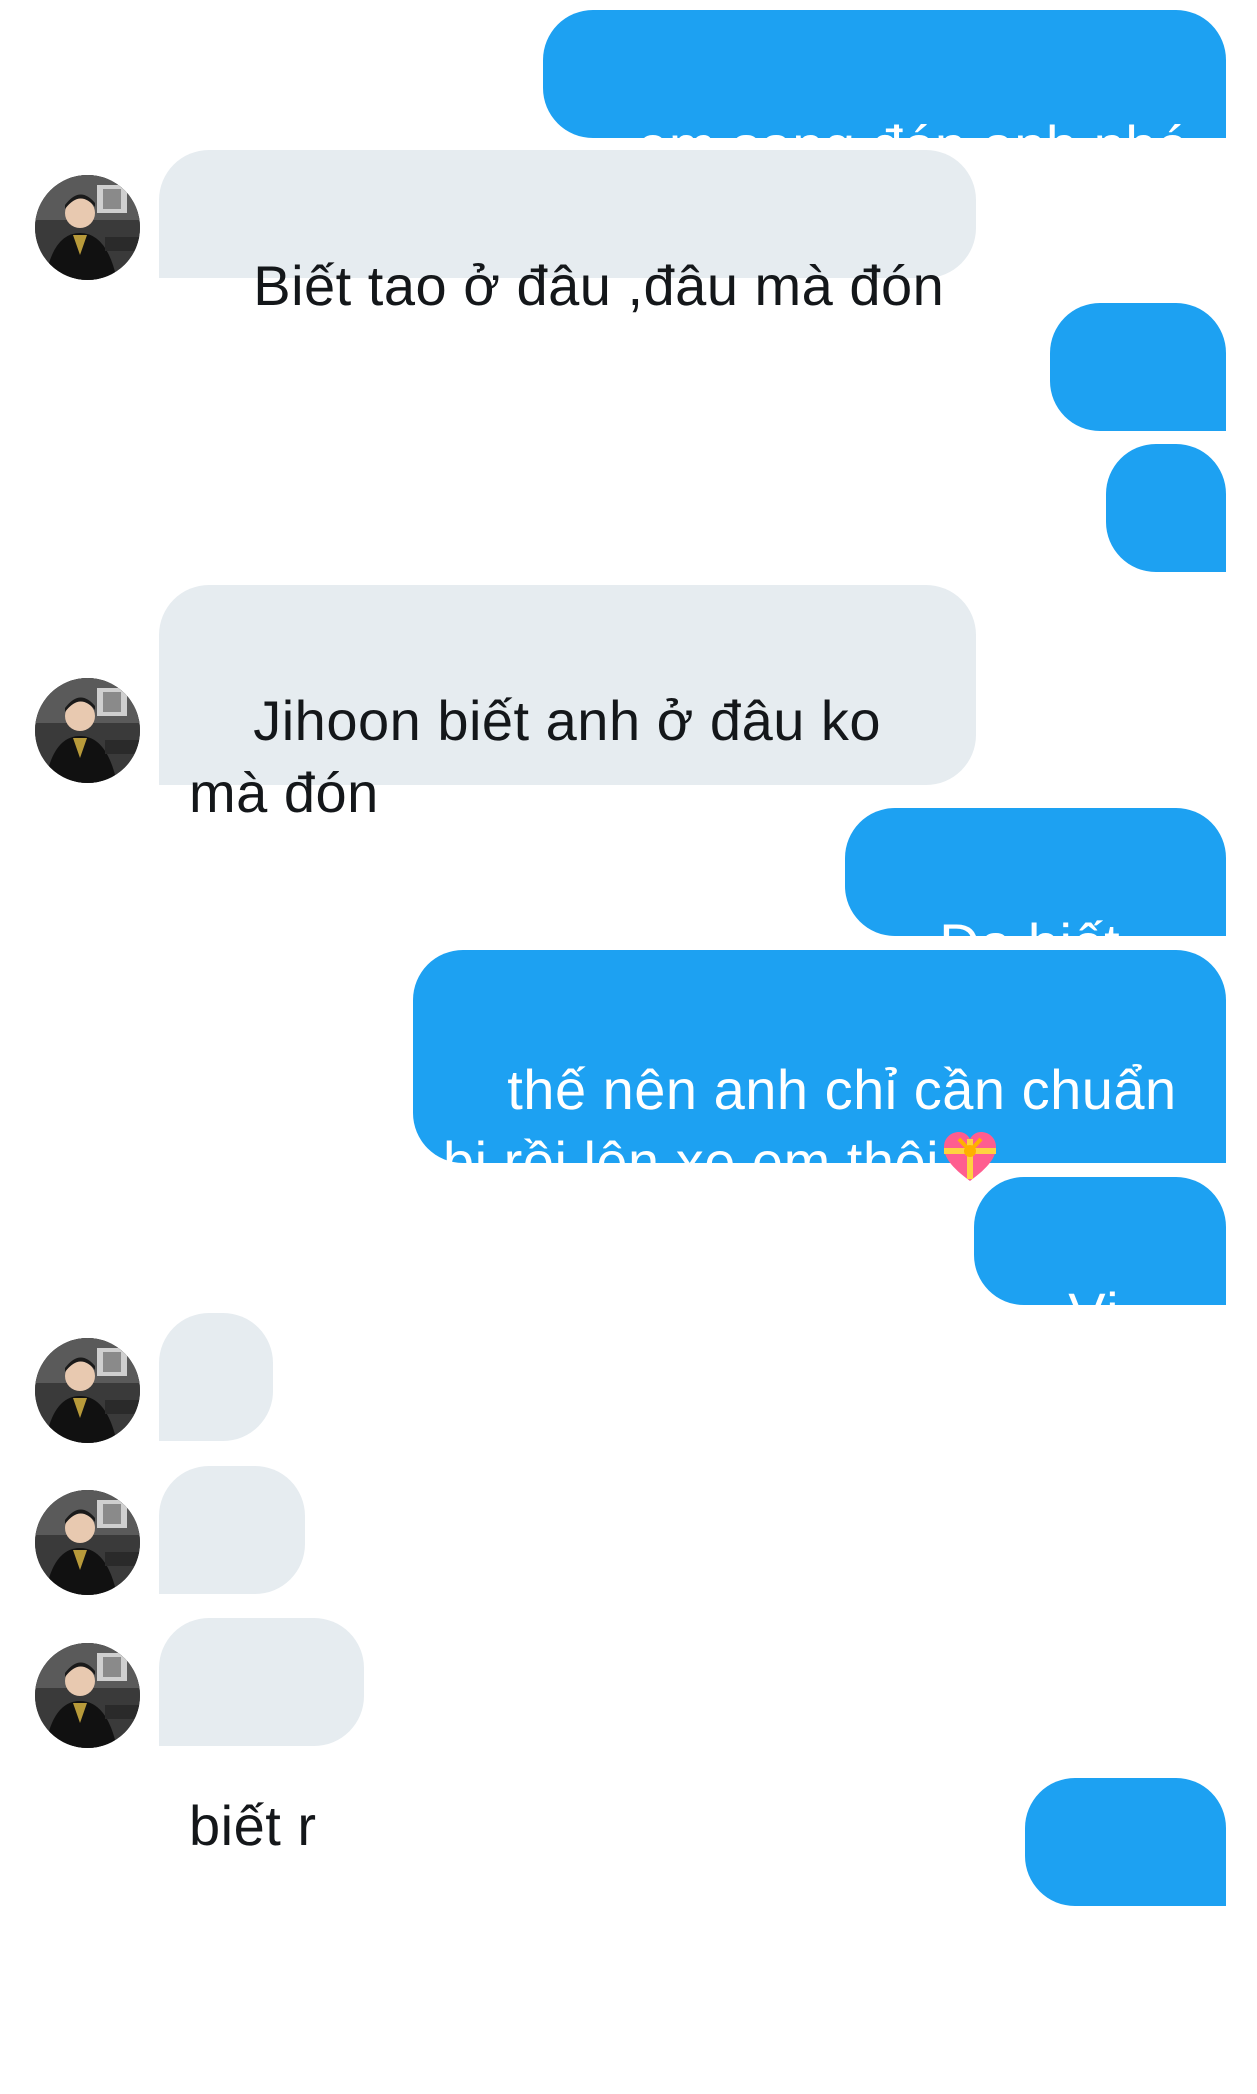 The width and height of the screenshot is (1257, 2094). Describe the element at coordinates (1125, 1897) in the screenshot. I see `sent-message-bubble: nae~` at that location.